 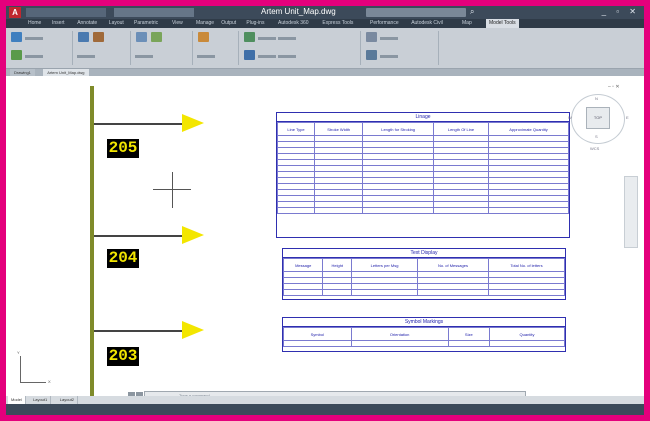 What do you see at coordinates (228, 23) in the screenshot?
I see `ribbon-tab-output: Output` at bounding box center [228, 23].